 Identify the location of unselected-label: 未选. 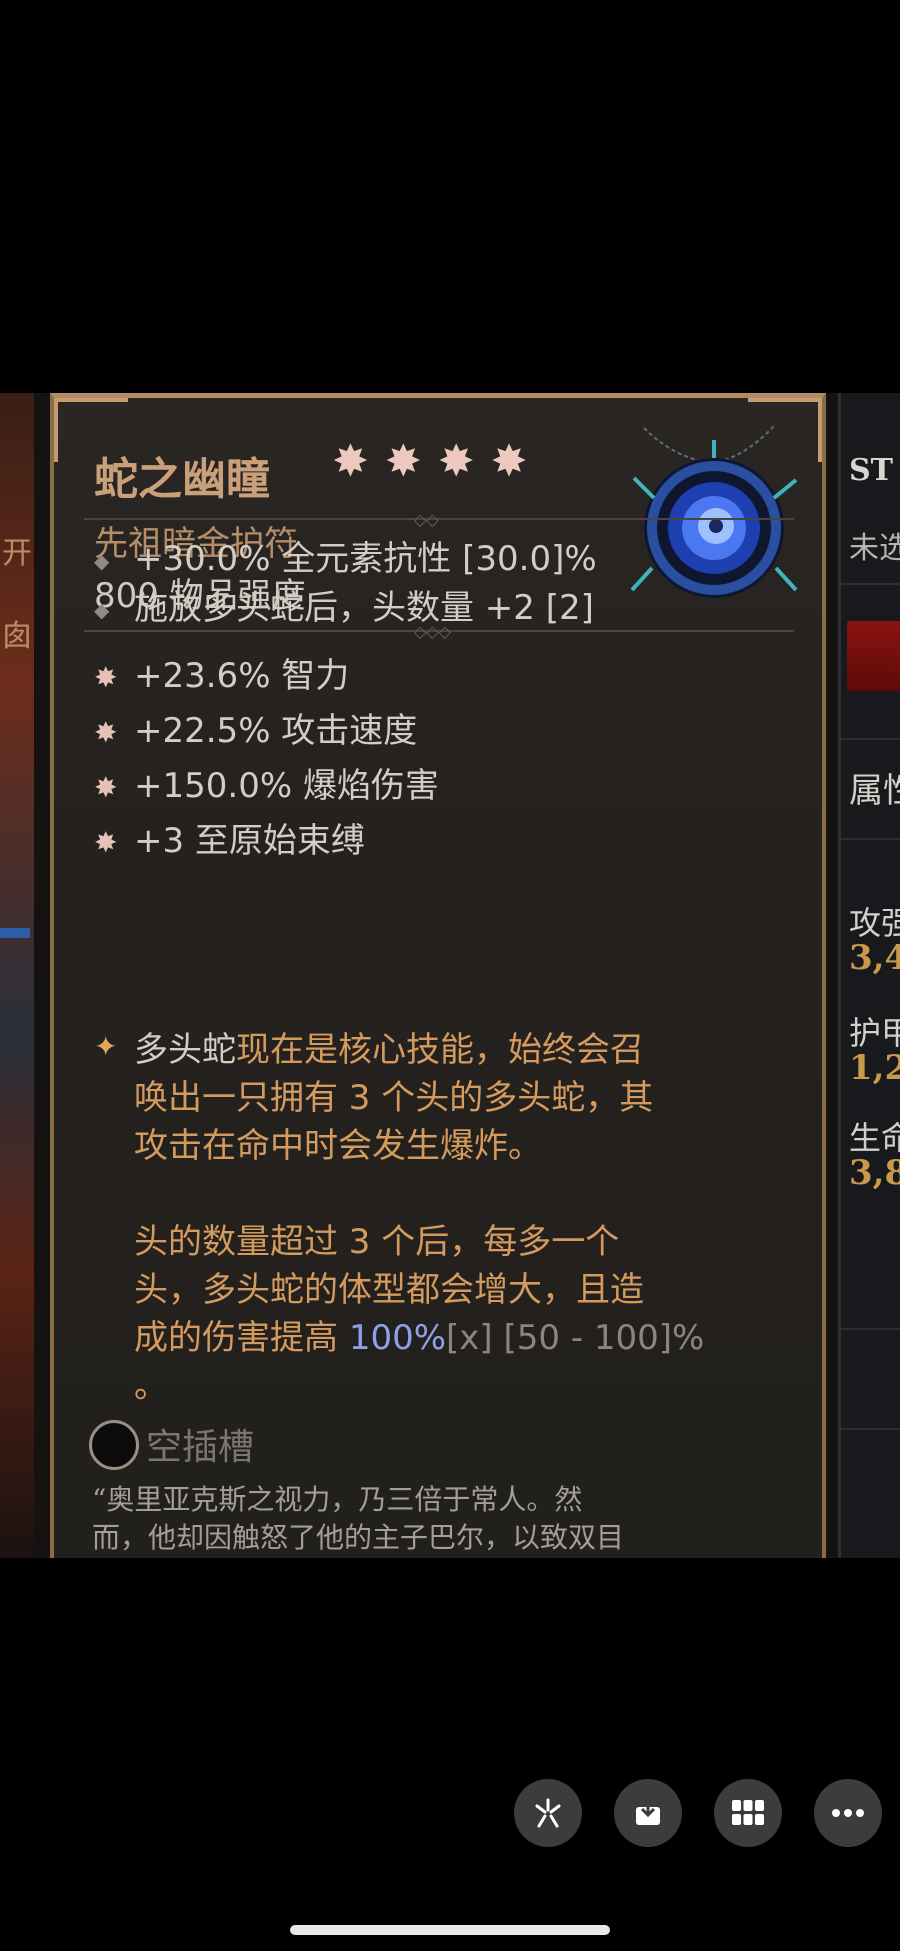
(874, 548).